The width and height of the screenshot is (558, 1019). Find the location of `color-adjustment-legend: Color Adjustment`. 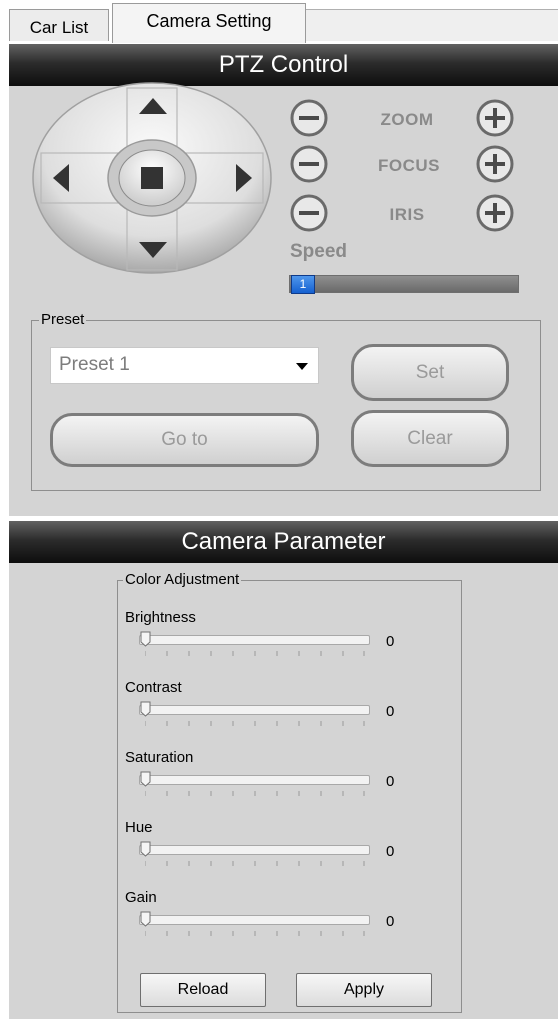

color-adjustment-legend: Color Adjustment is located at coordinates (182, 579).